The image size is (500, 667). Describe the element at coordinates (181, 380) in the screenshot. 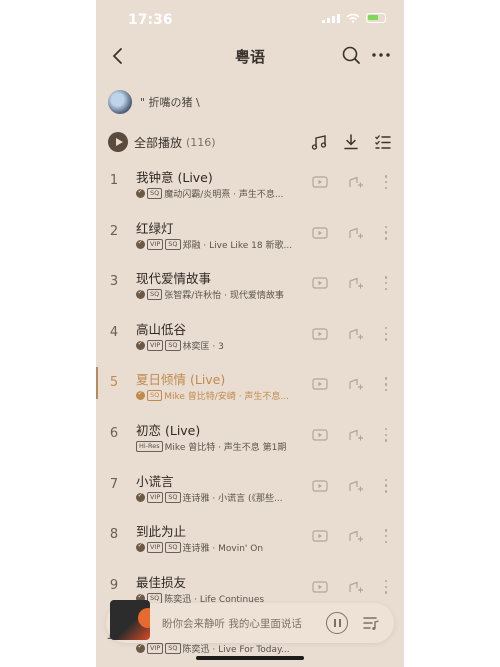

I see `song-title: 夏日倾情 (Live)` at that location.